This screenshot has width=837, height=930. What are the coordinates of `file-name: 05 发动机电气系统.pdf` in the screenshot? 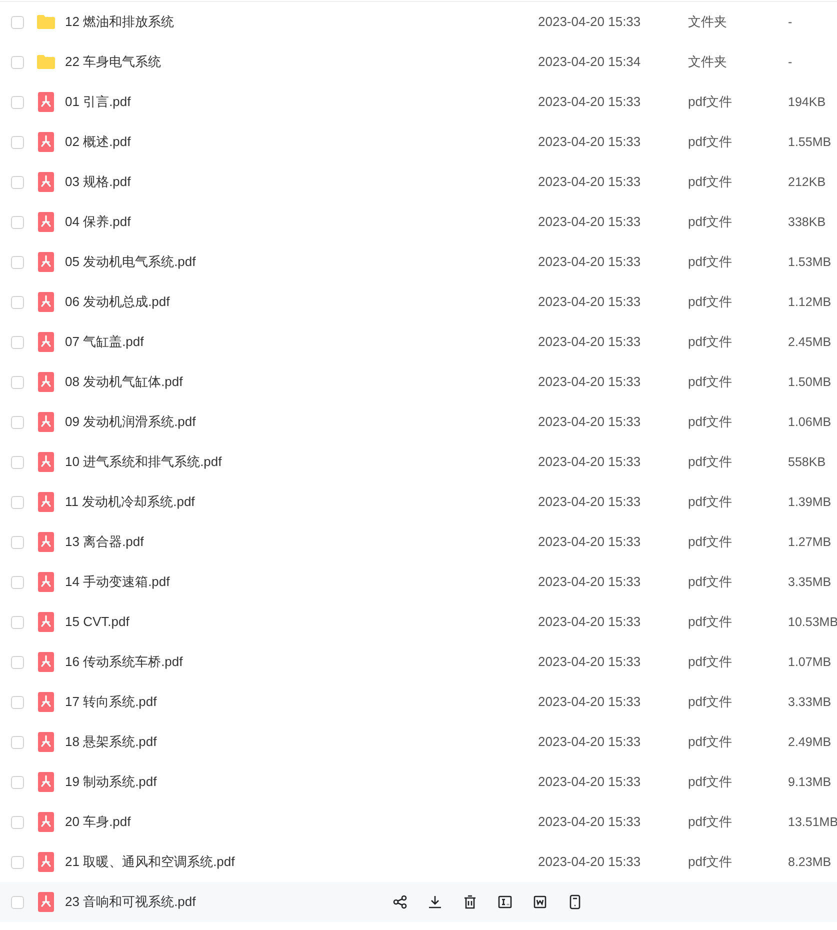 It's located at (220, 262).